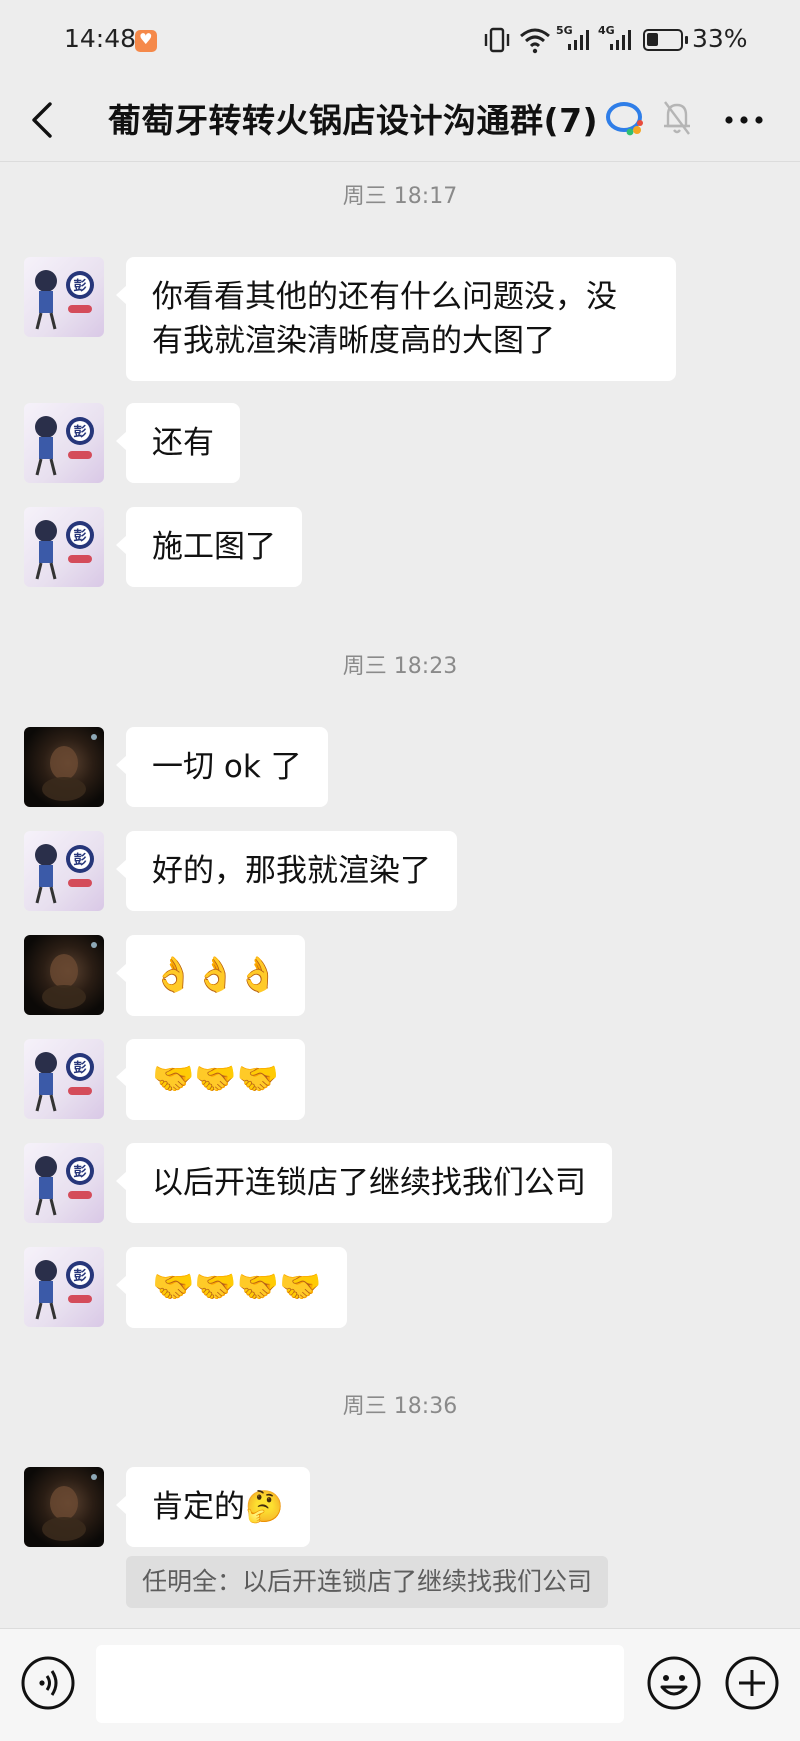 Image resolution: width=800 pixels, height=1741 pixels. Describe the element at coordinates (213, 1507) in the screenshot. I see `message-bubble: 肯定的🤔` at that location.